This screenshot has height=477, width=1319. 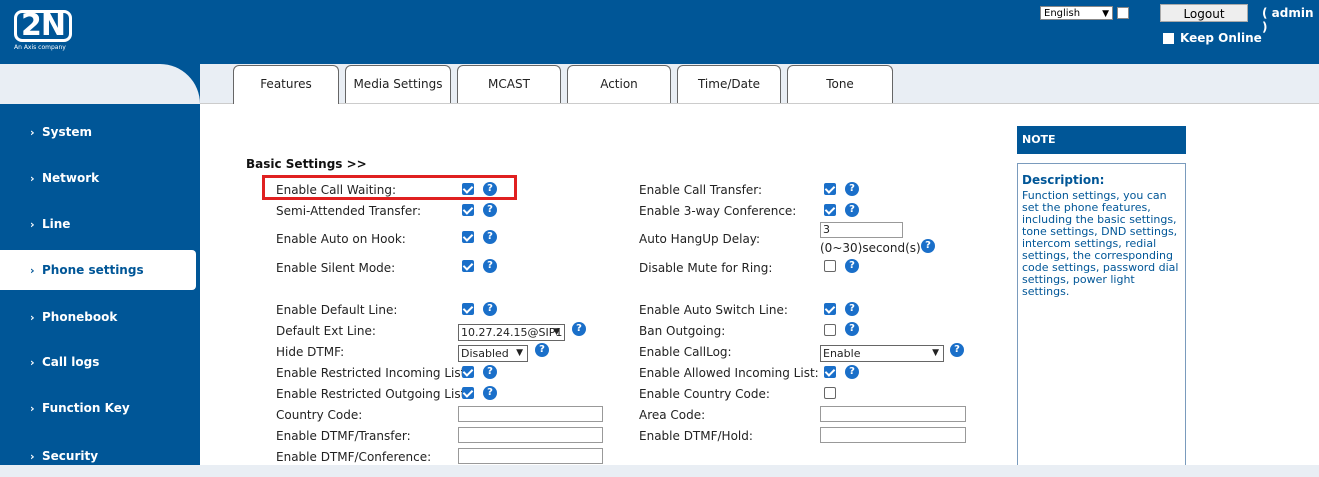 I want to click on hide-dtmf-label: Hide DTMF:, so click(x=310, y=352).